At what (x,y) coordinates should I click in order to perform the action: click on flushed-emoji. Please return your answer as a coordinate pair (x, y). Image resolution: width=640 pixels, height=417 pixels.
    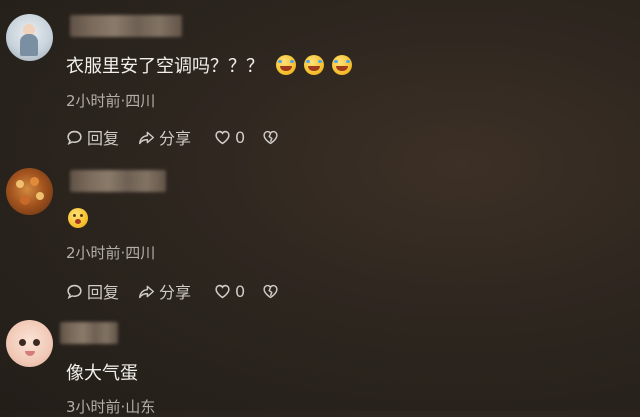
    Looking at the image, I should click on (78, 218).